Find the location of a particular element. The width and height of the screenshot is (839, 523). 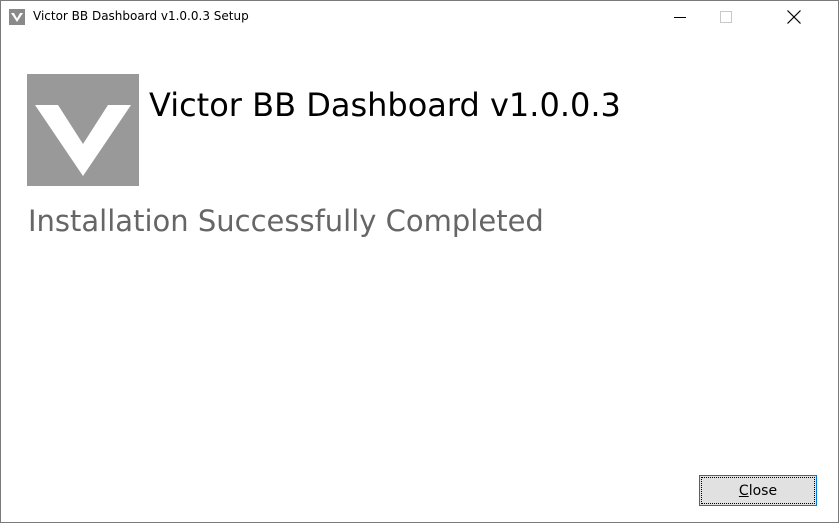

minimize-icon is located at coordinates (680, 17).